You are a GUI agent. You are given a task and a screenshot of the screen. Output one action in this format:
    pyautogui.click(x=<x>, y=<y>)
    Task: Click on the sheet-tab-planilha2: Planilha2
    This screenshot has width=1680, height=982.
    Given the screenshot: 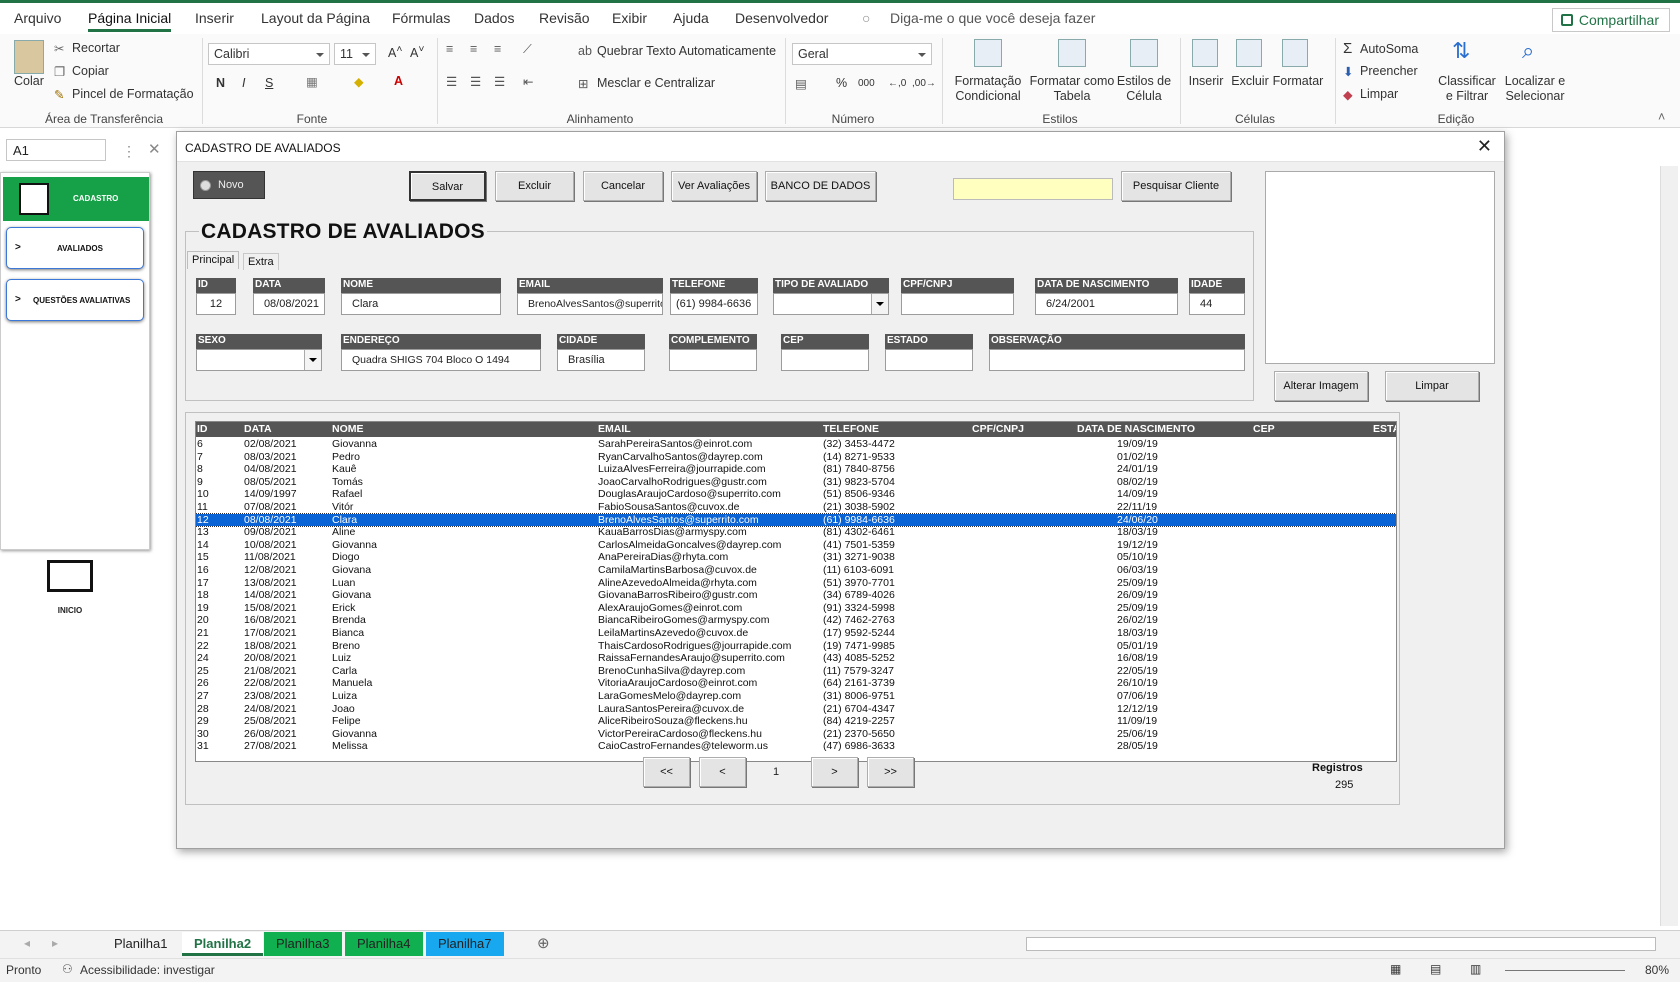 What is the action you would take?
    pyautogui.click(x=223, y=944)
    